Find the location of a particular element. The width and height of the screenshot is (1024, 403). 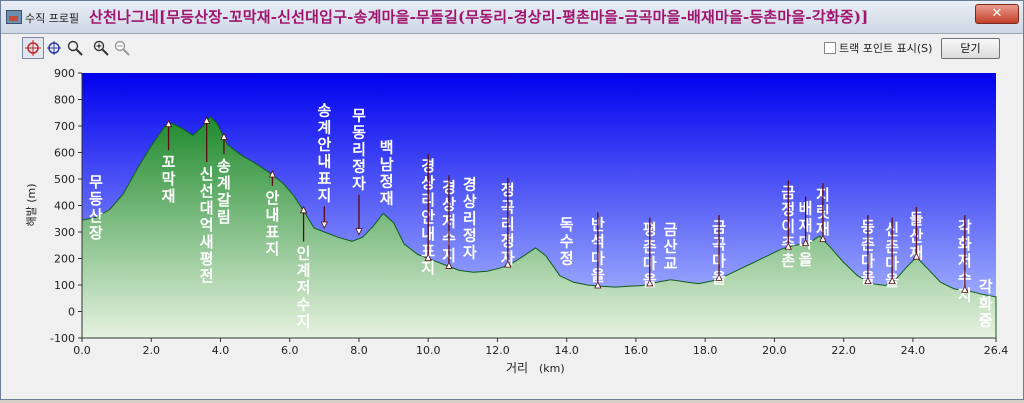

annotation-char: 송 is located at coordinates (324, 110).